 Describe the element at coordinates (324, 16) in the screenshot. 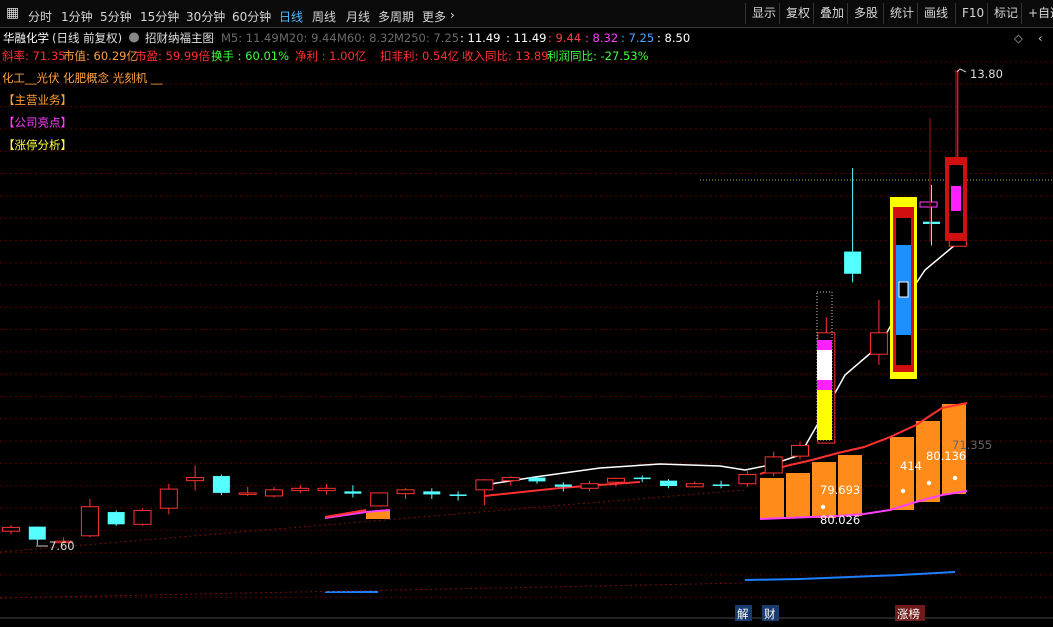

I see `period-tab-7: 周线` at that location.